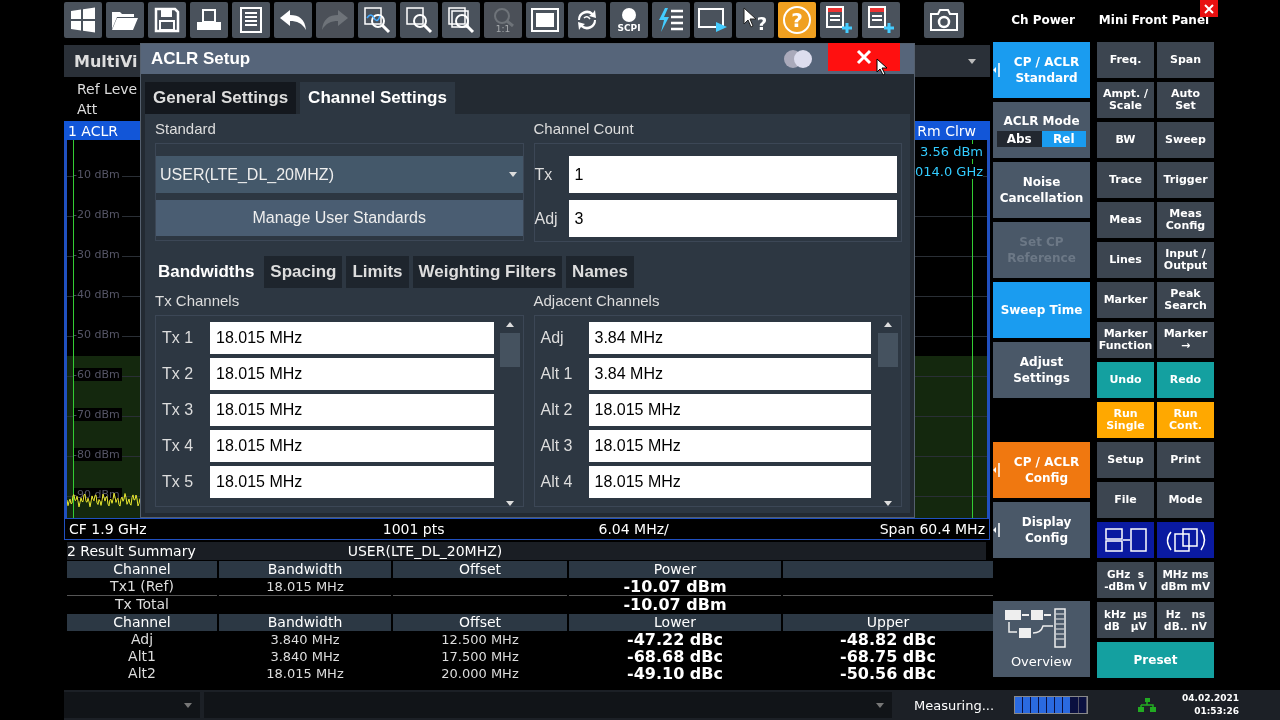  I want to click on print-button, so click(209, 20).